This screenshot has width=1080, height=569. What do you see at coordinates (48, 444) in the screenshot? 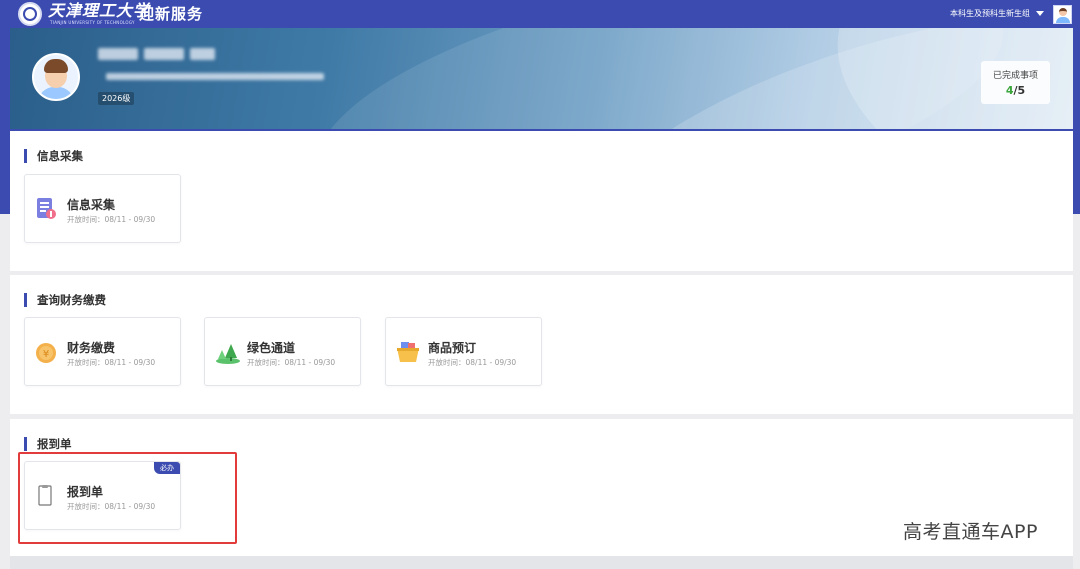
I see `section-title: 报到单` at bounding box center [48, 444].